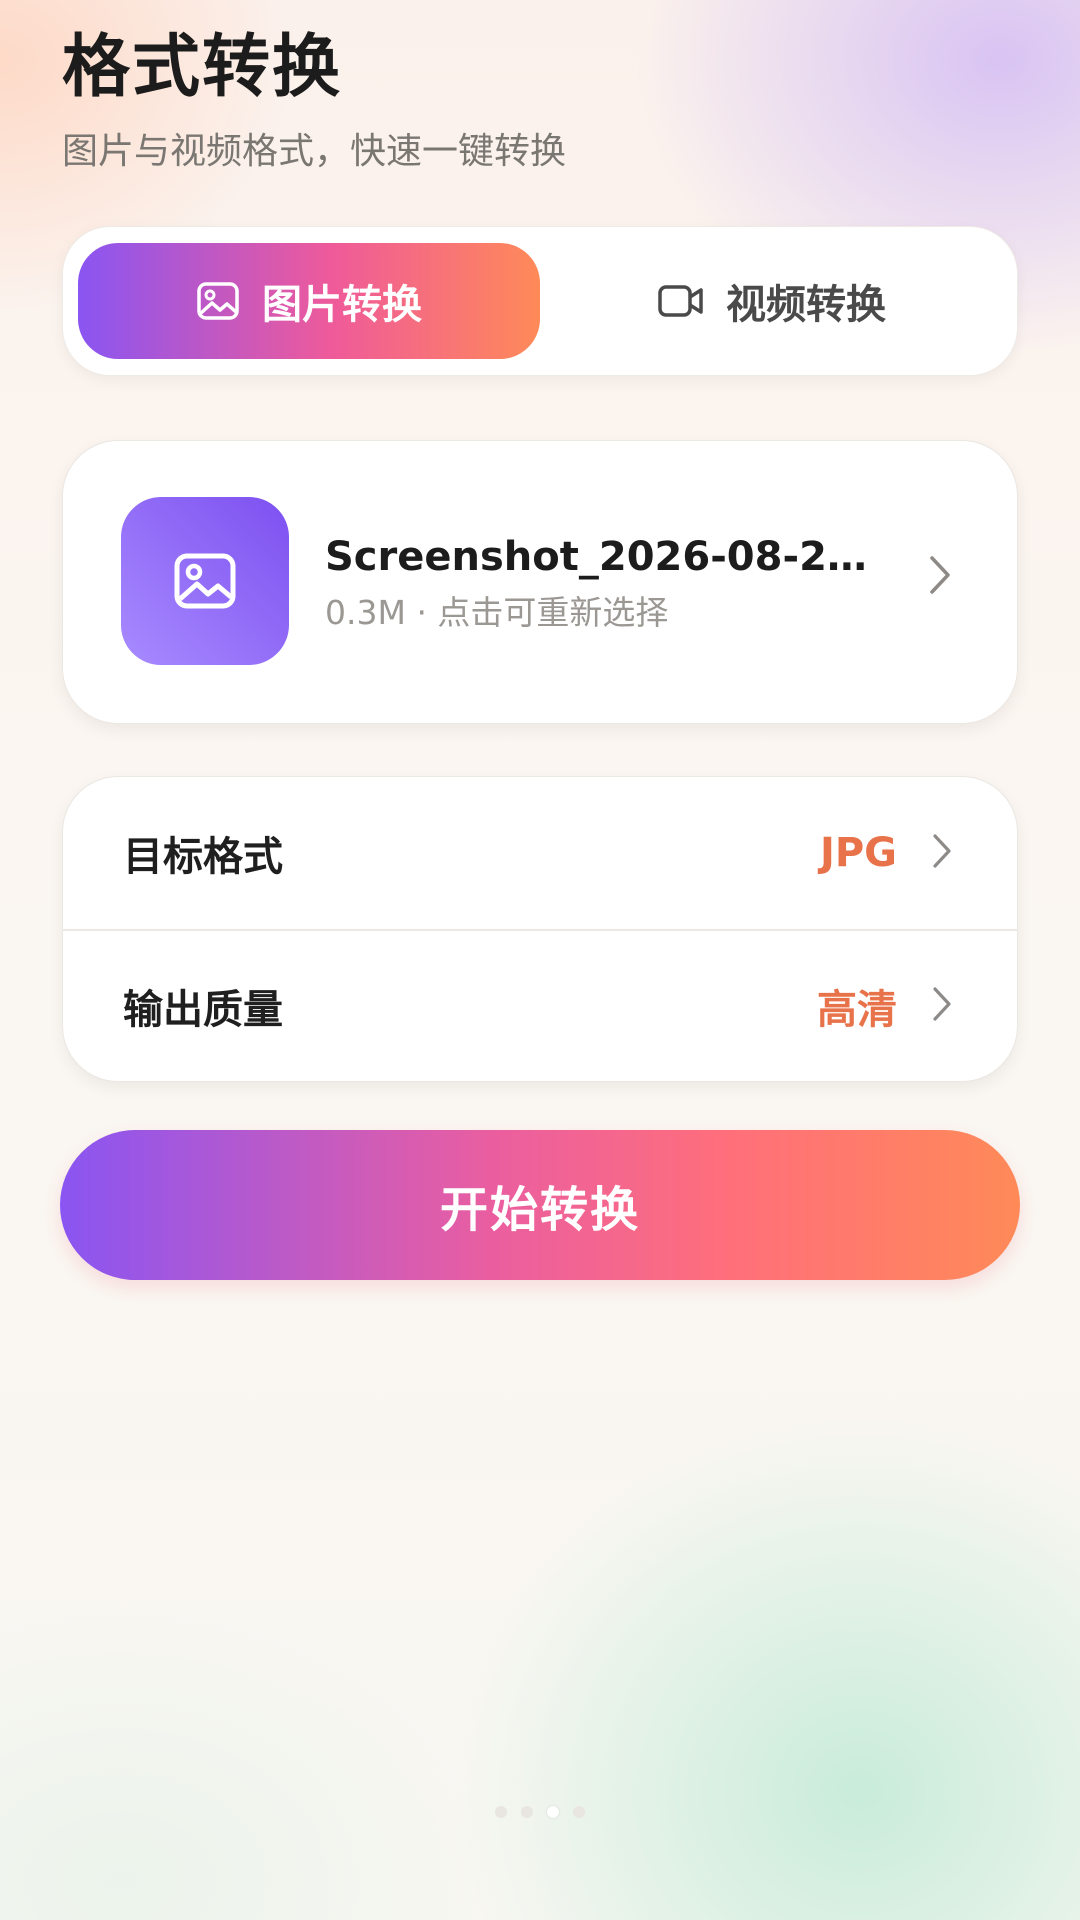  What do you see at coordinates (540, 1812) in the screenshot?
I see `page-indicator` at bounding box center [540, 1812].